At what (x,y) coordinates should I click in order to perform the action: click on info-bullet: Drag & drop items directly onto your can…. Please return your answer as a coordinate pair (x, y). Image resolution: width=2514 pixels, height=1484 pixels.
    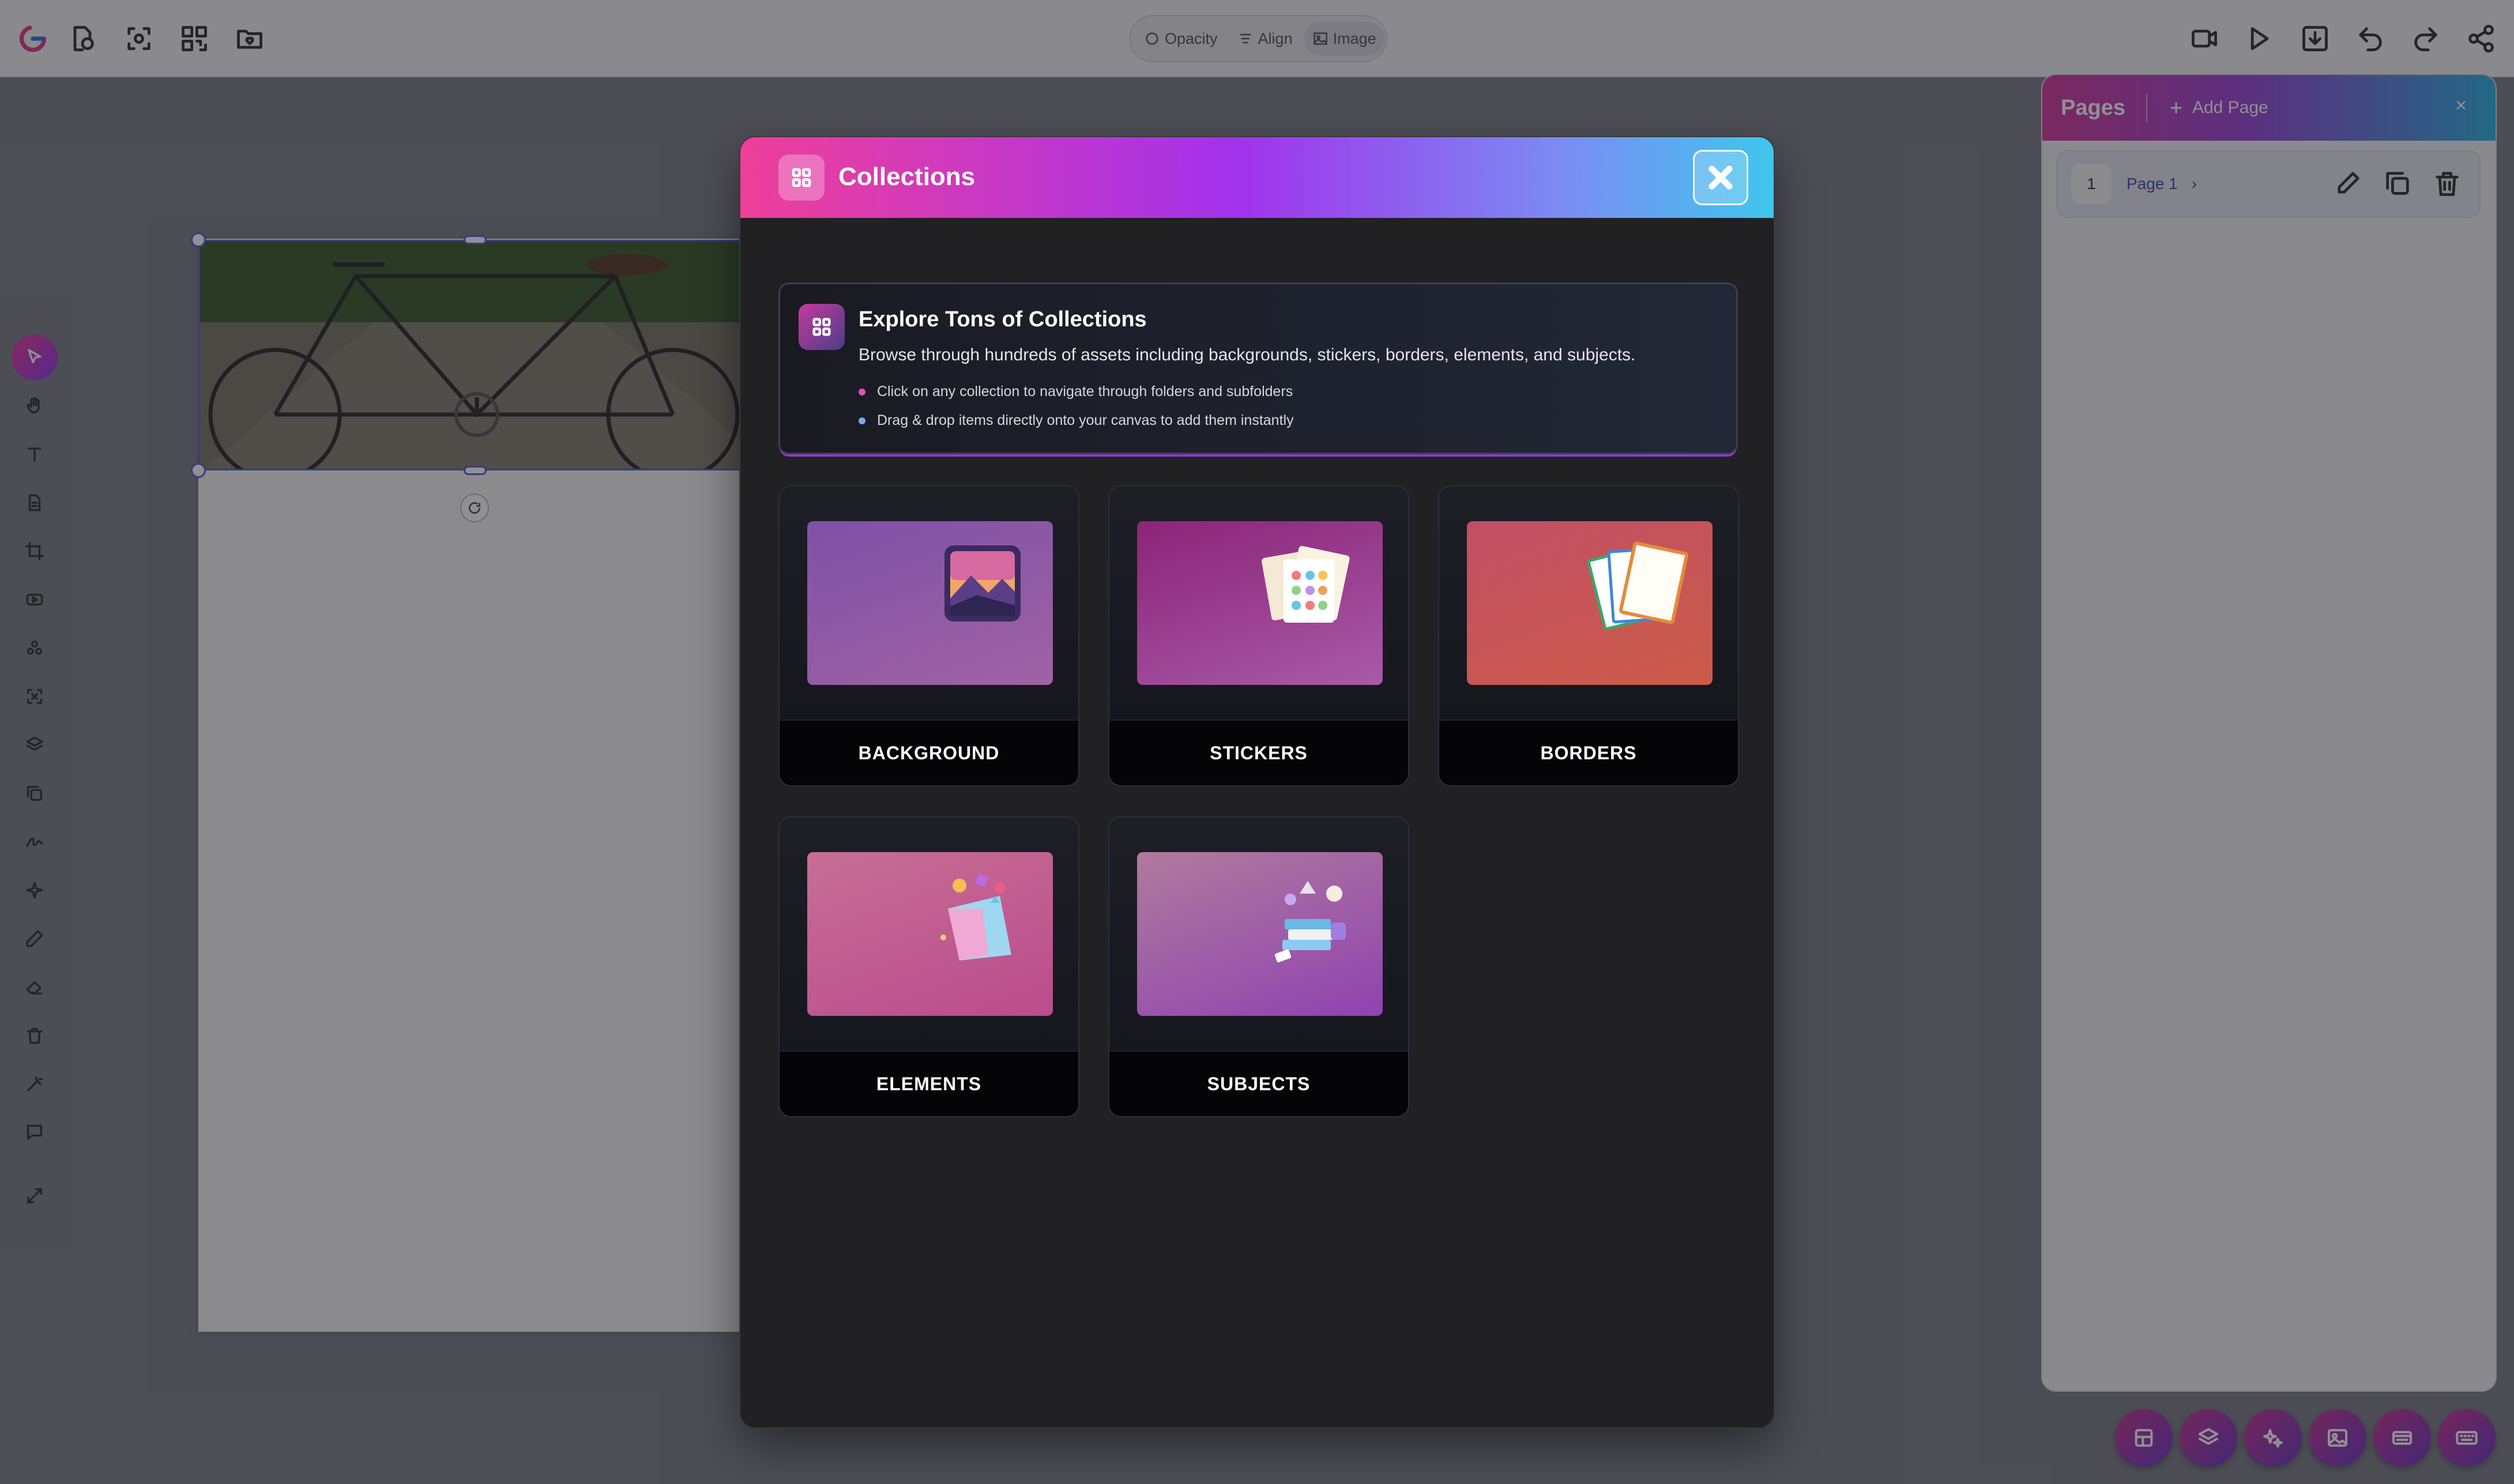
    Looking at the image, I should click on (1076, 420).